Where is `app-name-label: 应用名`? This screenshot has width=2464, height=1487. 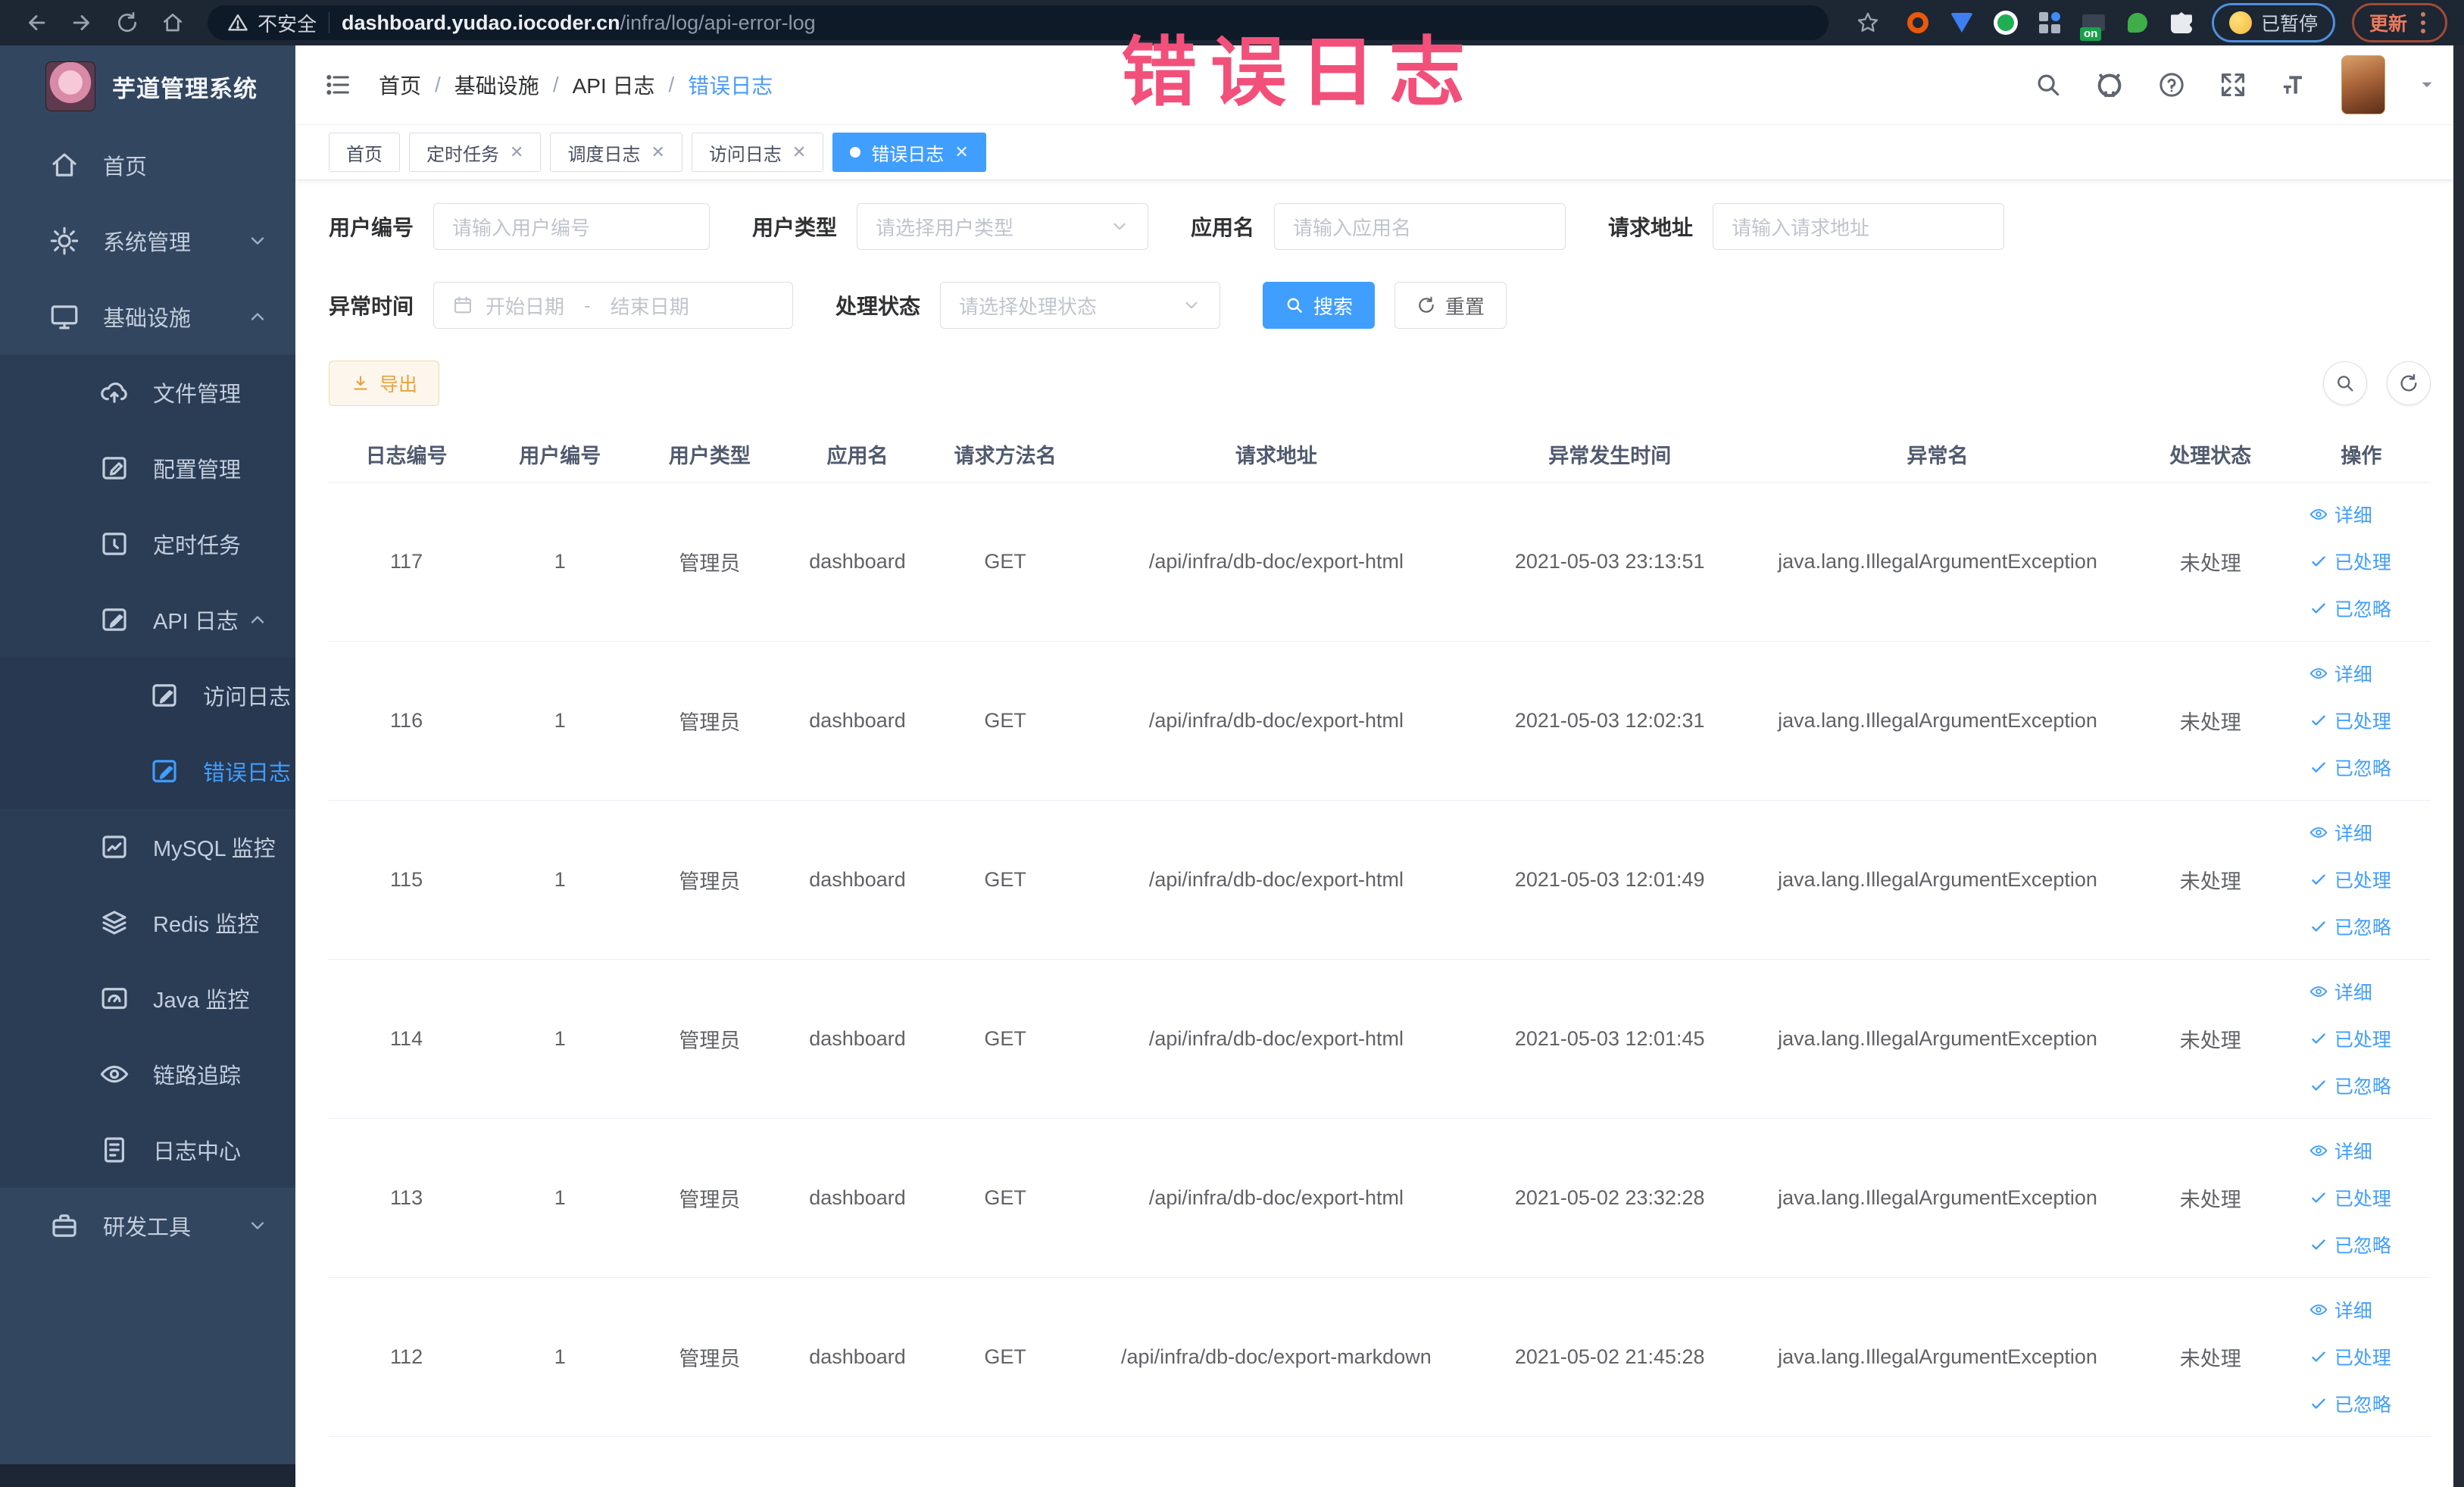
app-name-label: 应用名 is located at coordinates (1223, 227).